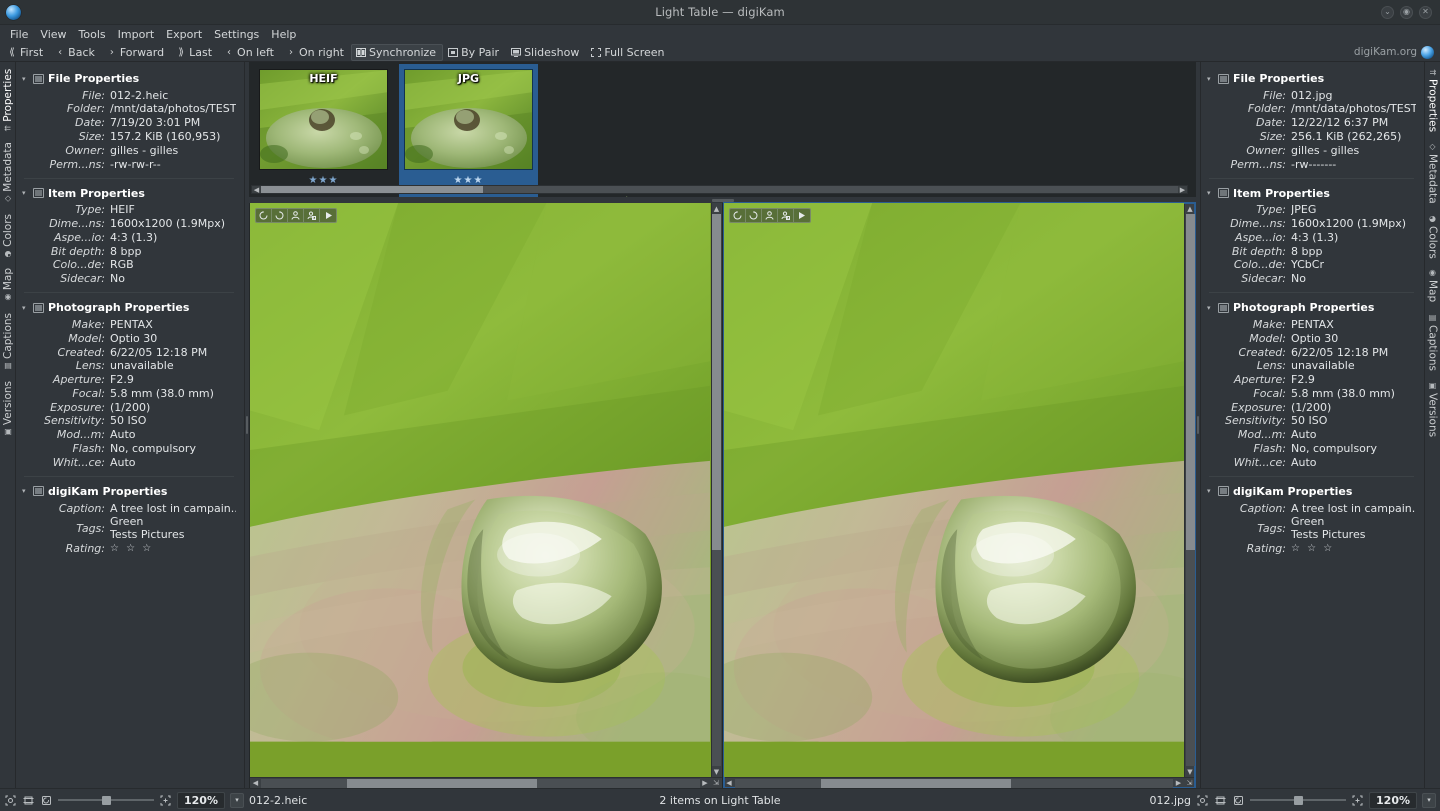  Describe the element at coordinates (129, 79) in the screenshot. I see `group-header-file-properties-left: ▾ File Properties` at that location.